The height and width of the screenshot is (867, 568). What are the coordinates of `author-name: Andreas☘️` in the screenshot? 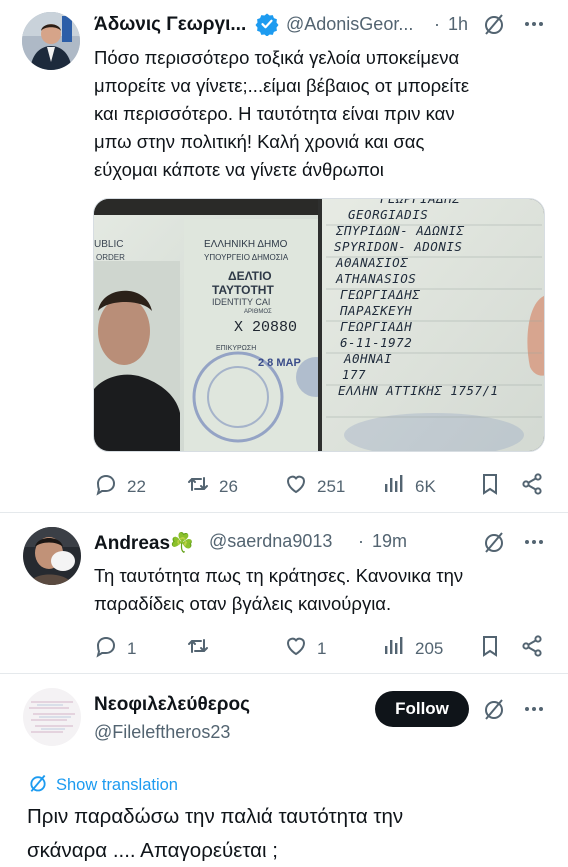 It's located at (144, 543).